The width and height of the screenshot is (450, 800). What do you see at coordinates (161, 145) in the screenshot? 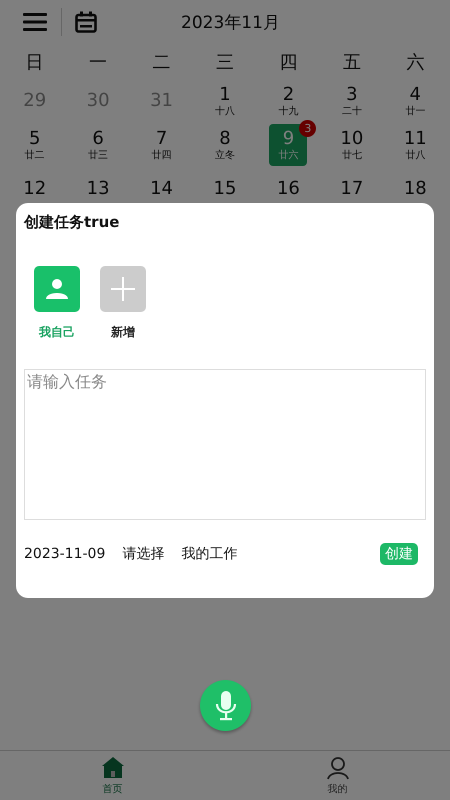
I see `day-cell: 7 廿四` at bounding box center [161, 145].